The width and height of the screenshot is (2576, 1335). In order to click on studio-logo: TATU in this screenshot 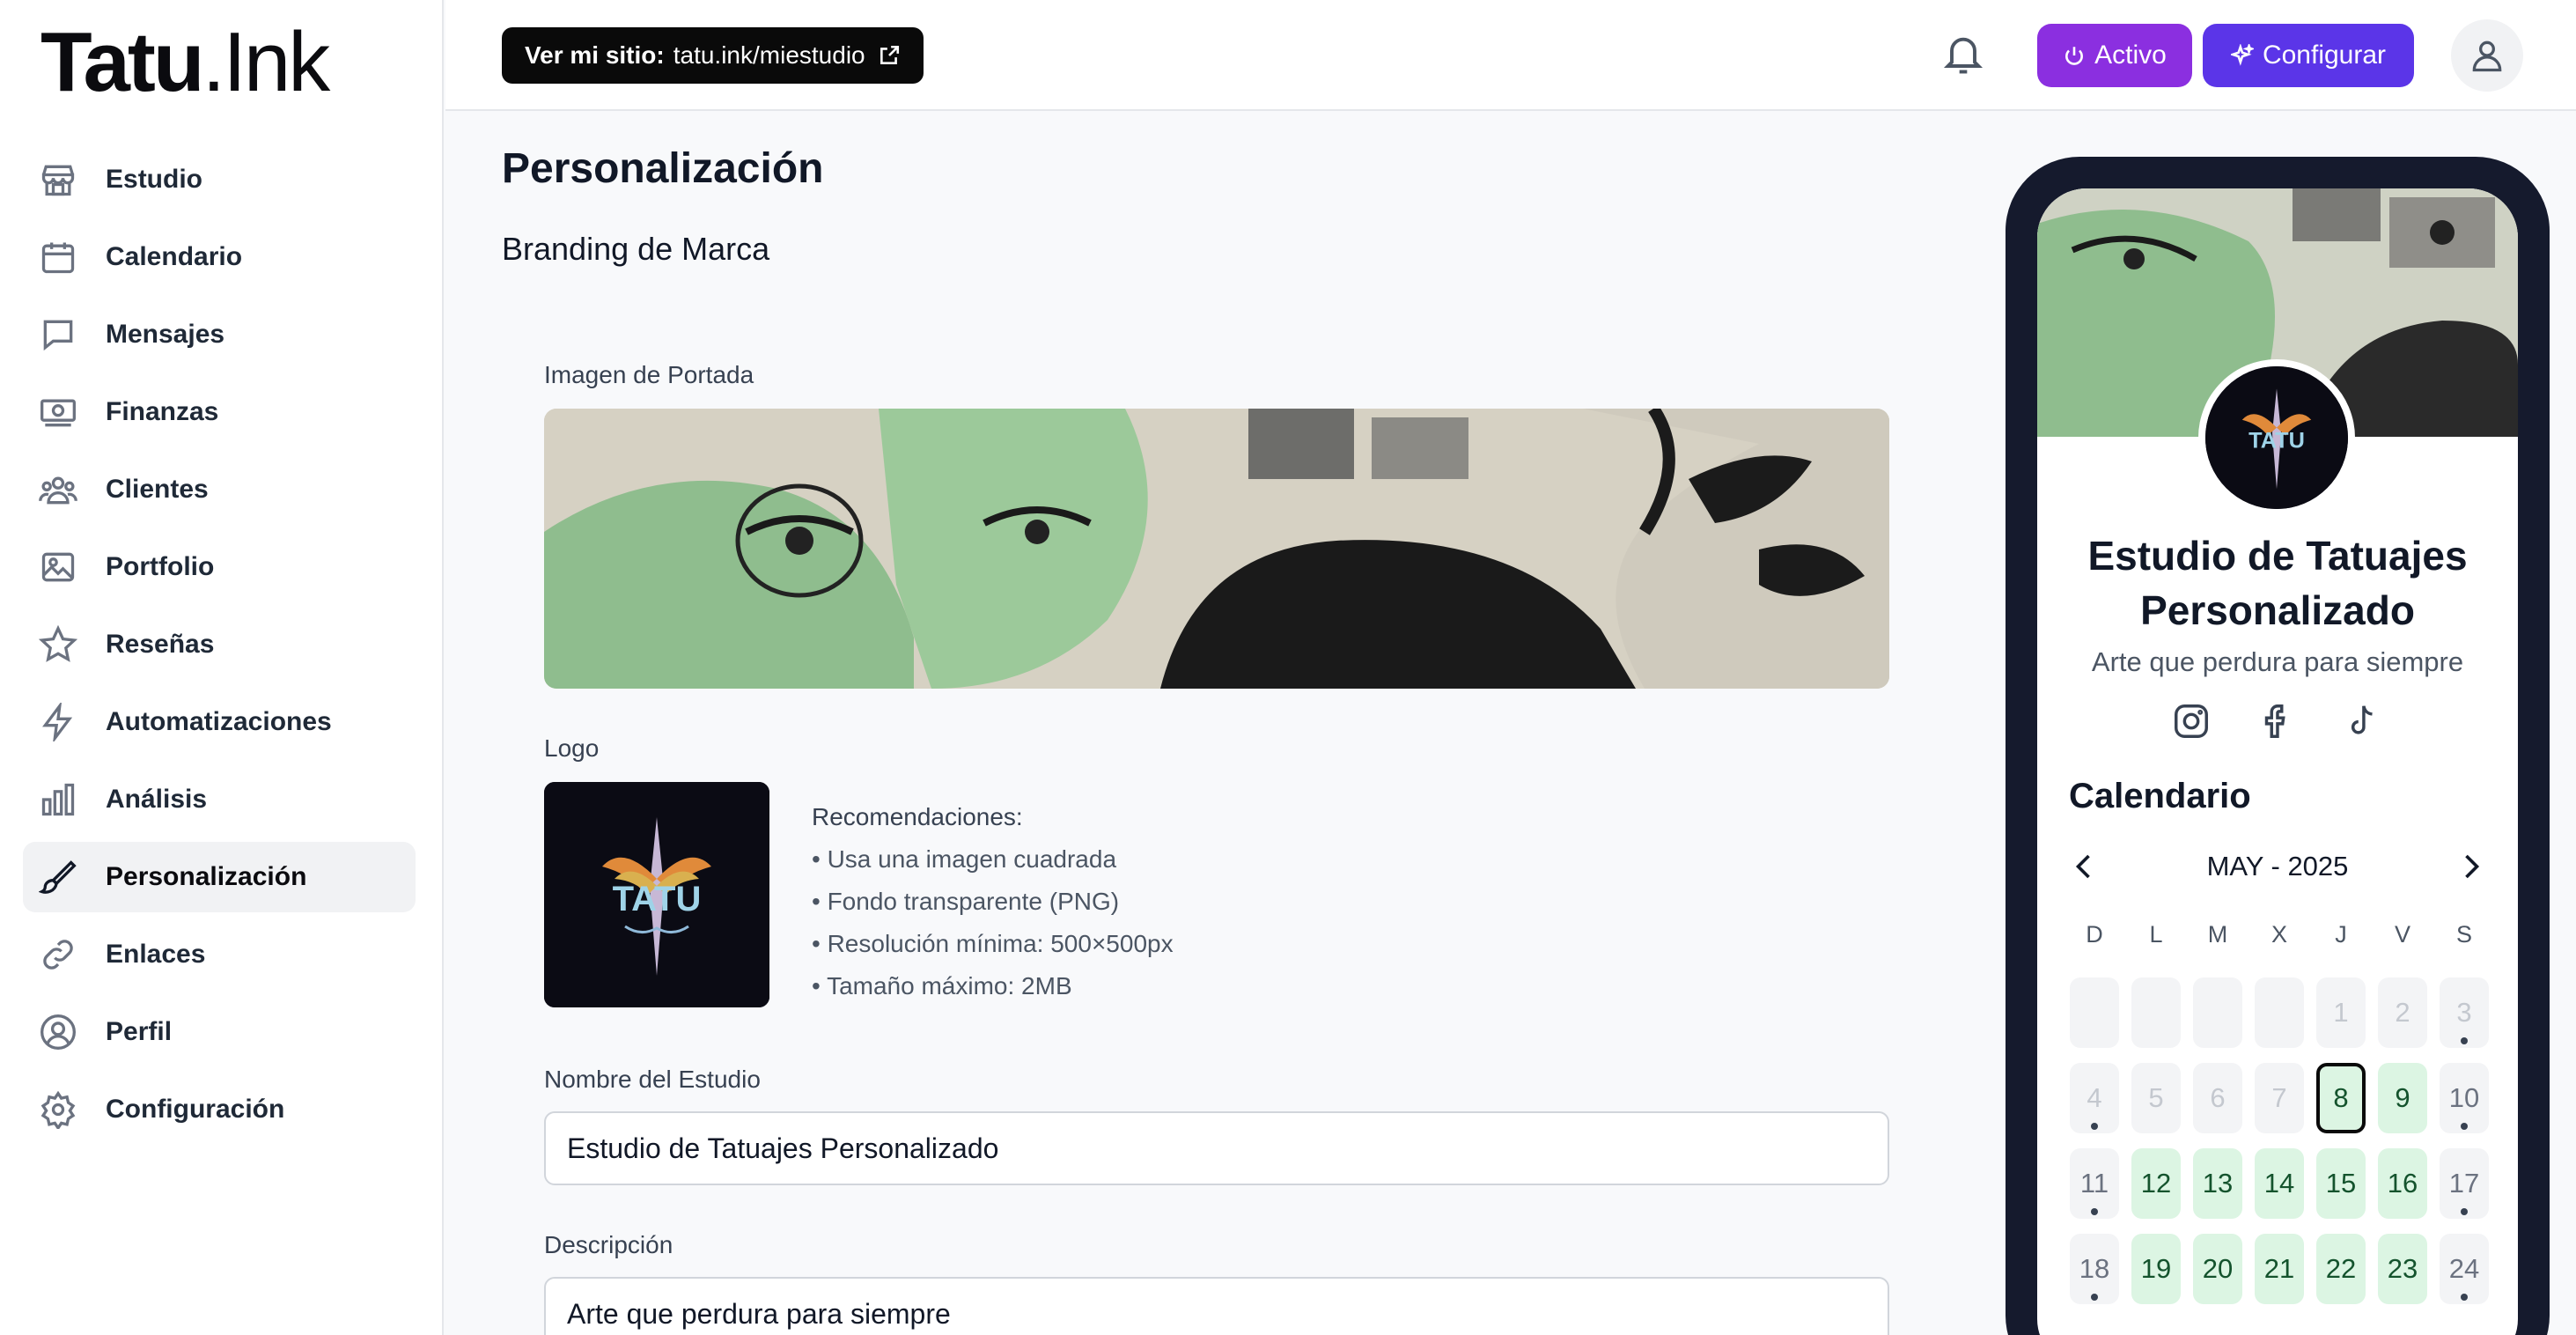, I will do `click(656, 894)`.